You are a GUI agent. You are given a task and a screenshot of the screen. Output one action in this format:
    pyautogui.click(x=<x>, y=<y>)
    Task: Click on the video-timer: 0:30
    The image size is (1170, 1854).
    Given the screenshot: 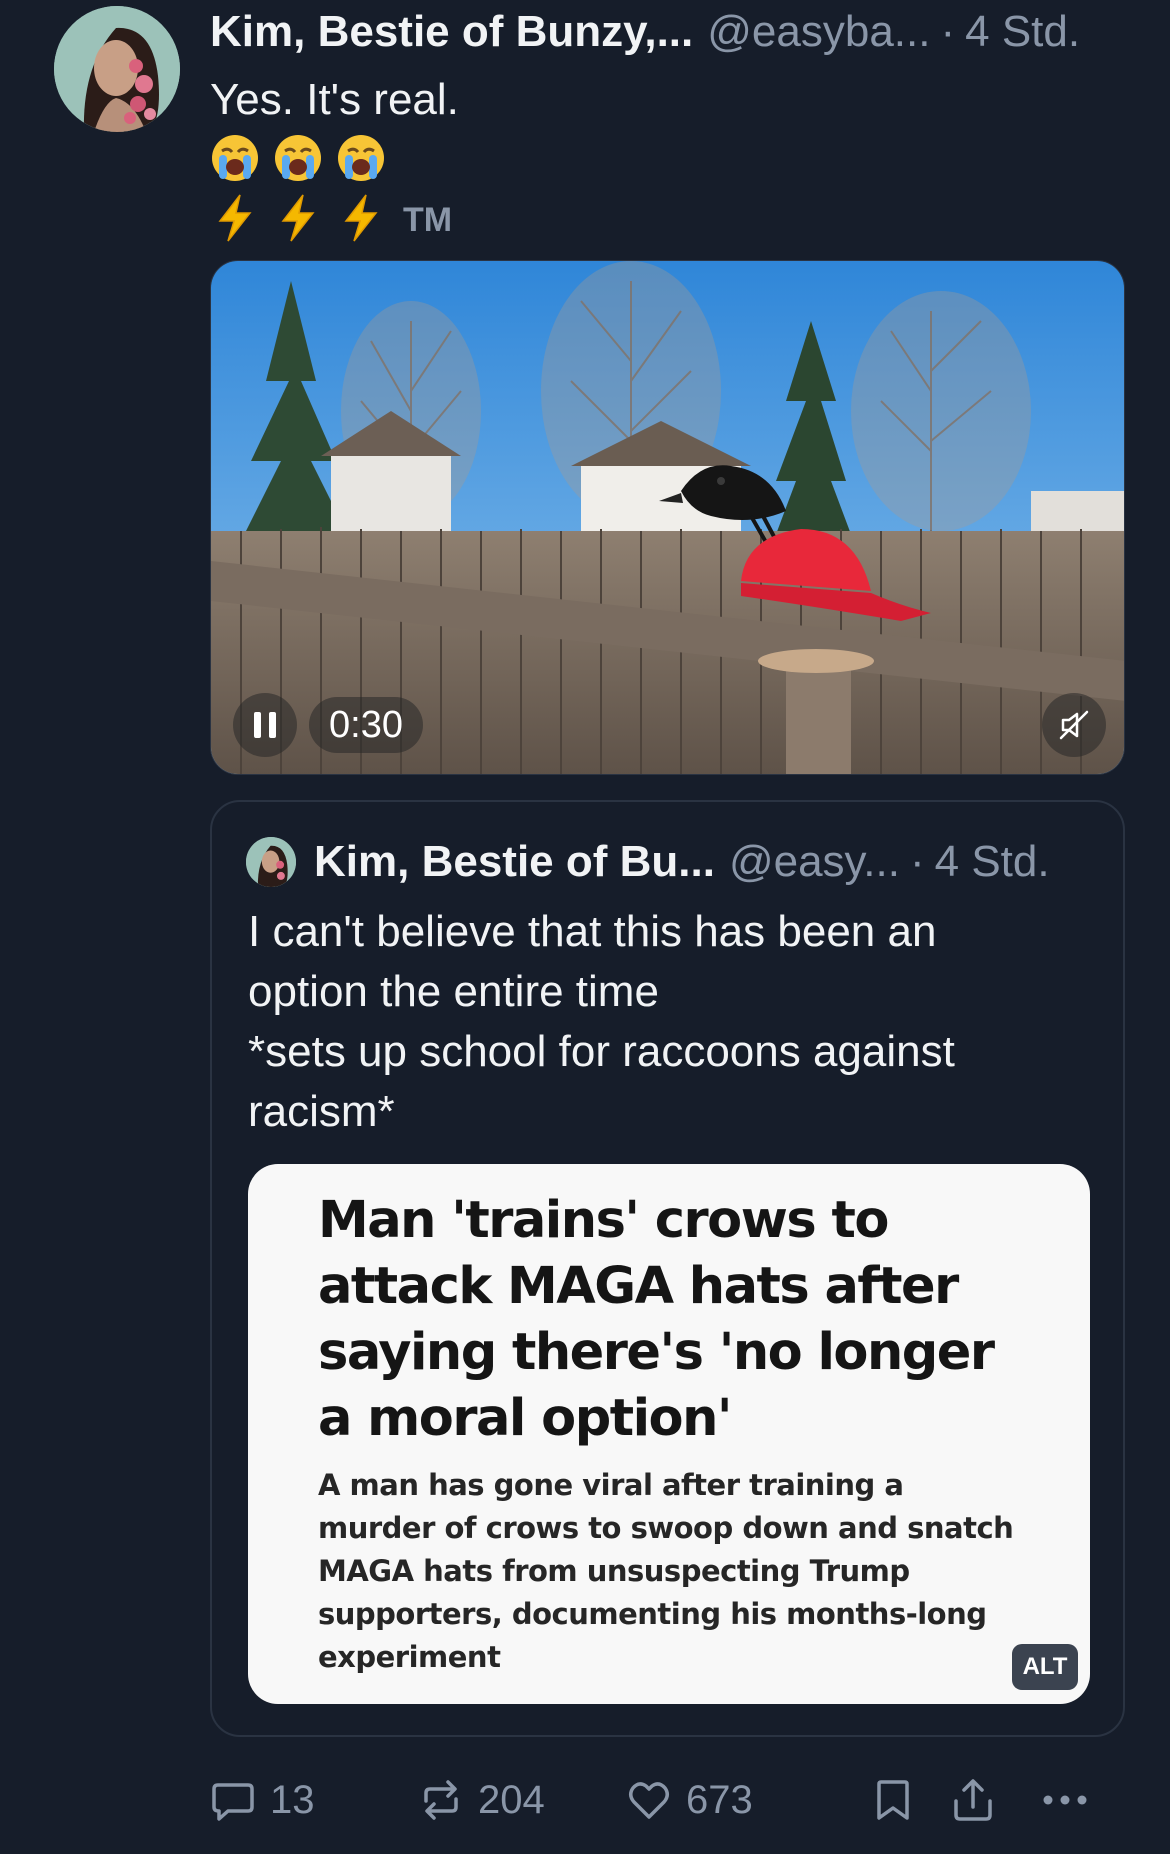 What is the action you would take?
    pyautogui.click(x=366, y=725)
    